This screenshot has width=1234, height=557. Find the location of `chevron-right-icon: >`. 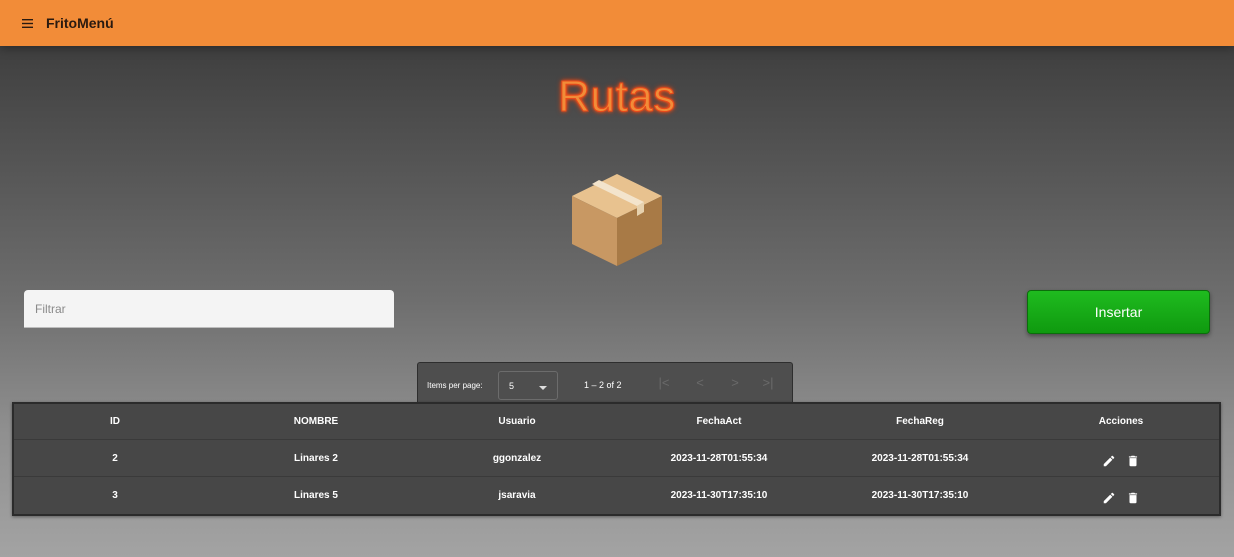

chevron-right-icon: > is located at coordinates (735, 382).